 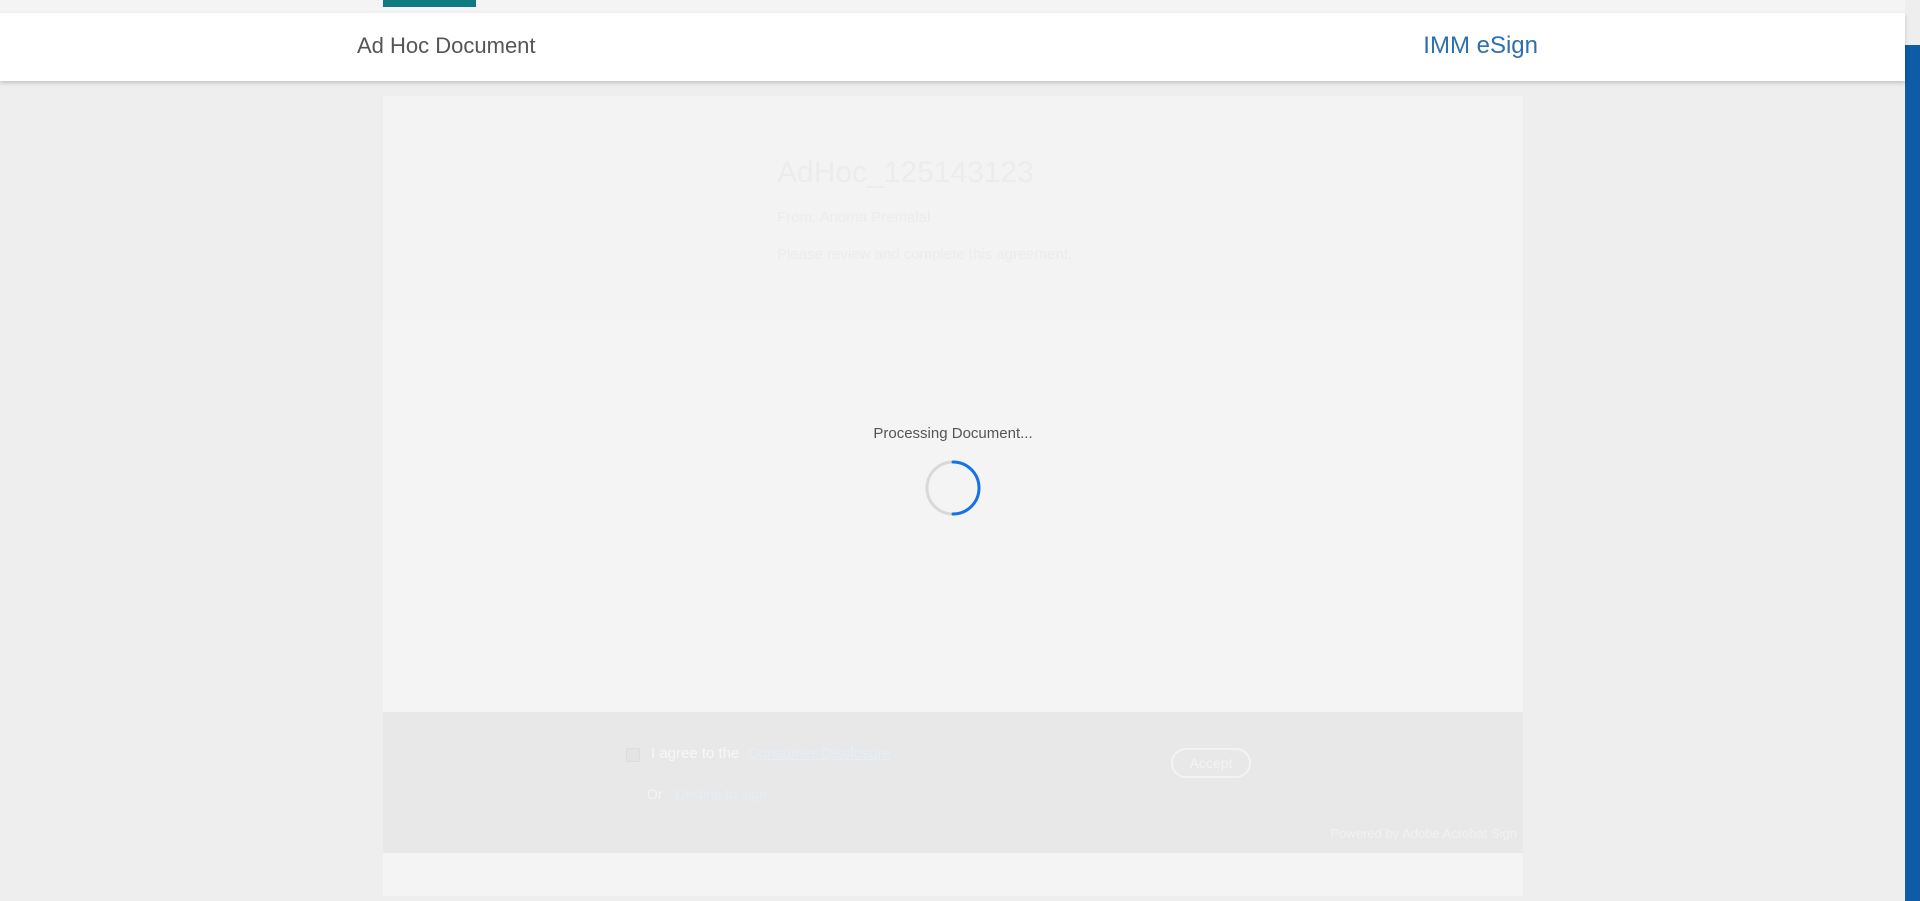 What do you see at coordinates (633, 755) in the screenshot?
I see `agree-checkbox` at bounding box center [633, 755].